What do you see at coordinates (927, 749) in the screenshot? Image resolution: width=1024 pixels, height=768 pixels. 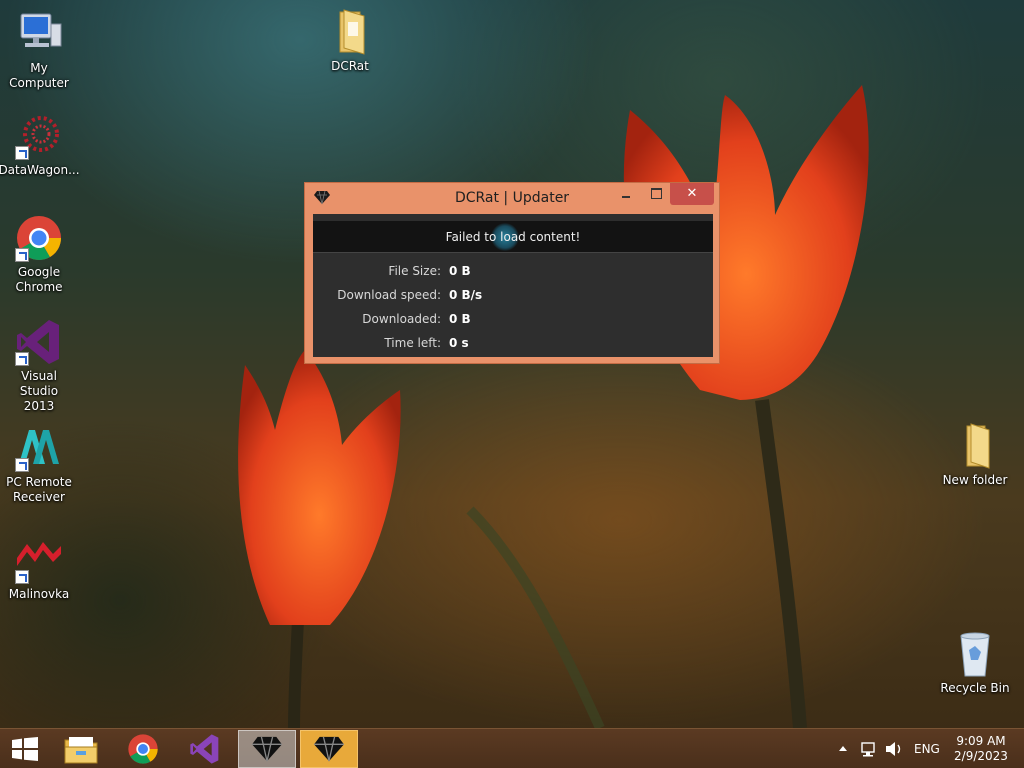 I see `language-indicator: ENG` at bounding box center [927, 749].